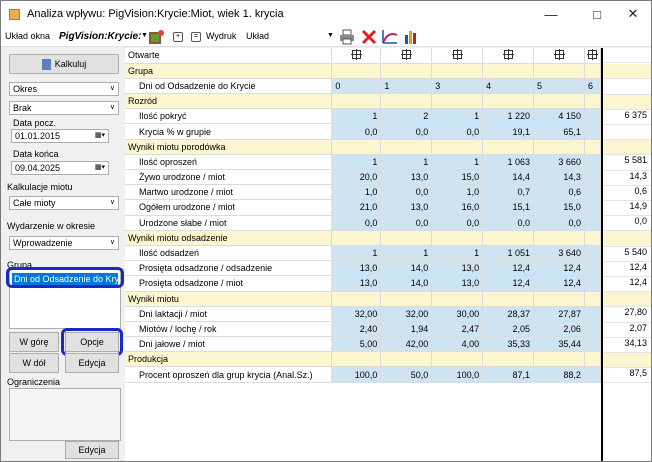  What do you see at coordinates (100, 36) in the screenshot?
I see `layout-select: PigVision:Krycie:M` at bounding box center [100, 36].